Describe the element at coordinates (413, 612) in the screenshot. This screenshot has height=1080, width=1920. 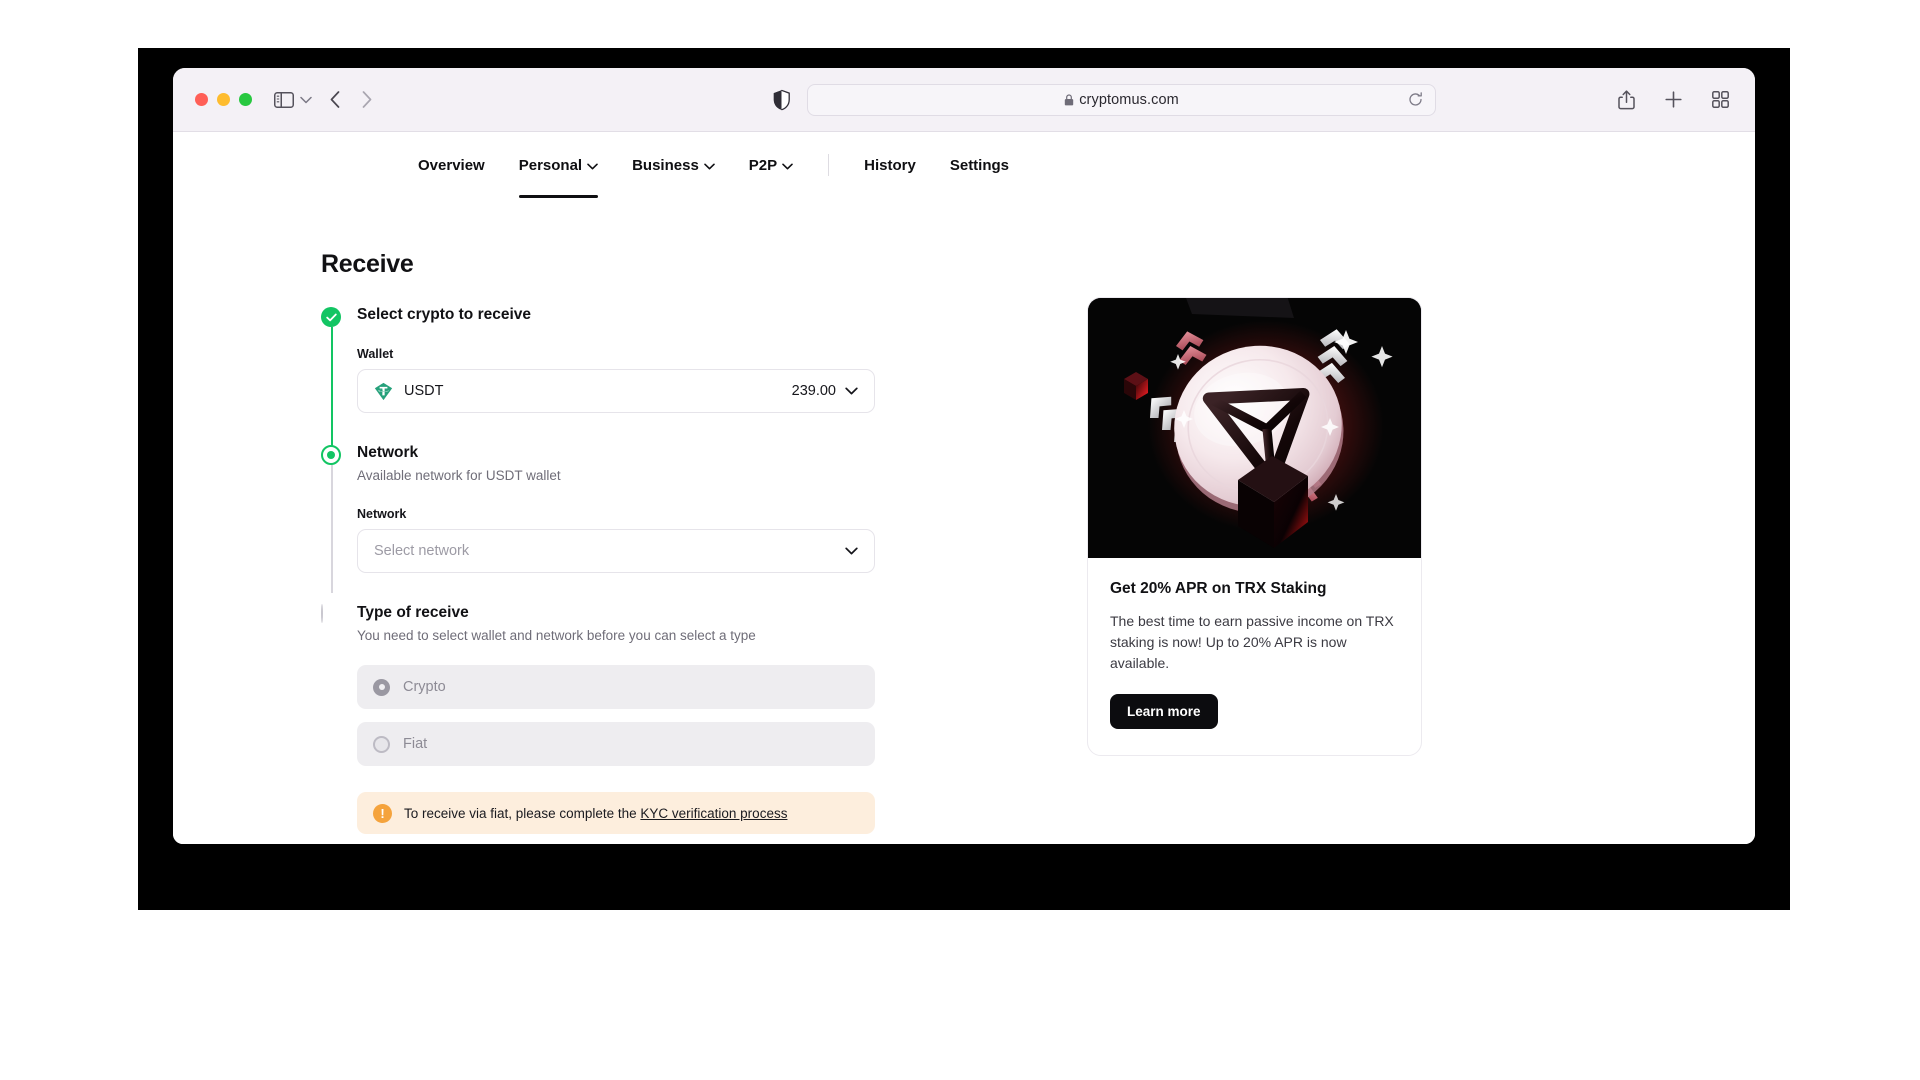
I see `step-title-type-of-receive: Type of receive` at that location.